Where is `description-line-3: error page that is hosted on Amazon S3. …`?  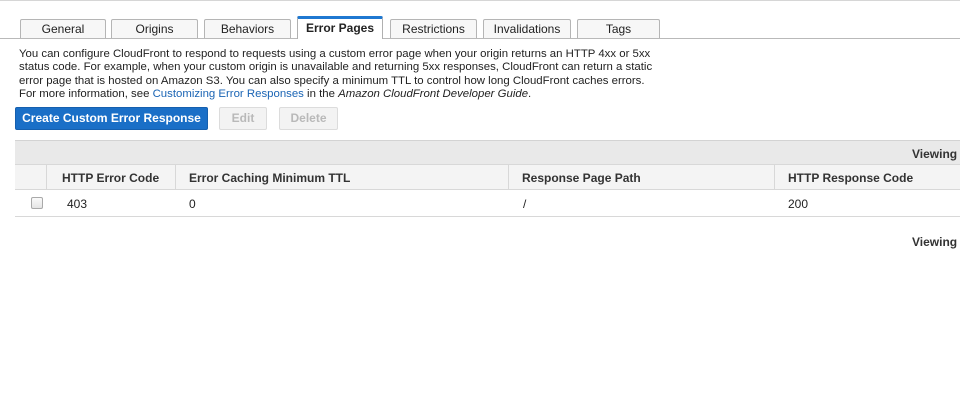 description-line-3: error page that is hosted on Amazon S3. … is located at coordinates (332, 80).